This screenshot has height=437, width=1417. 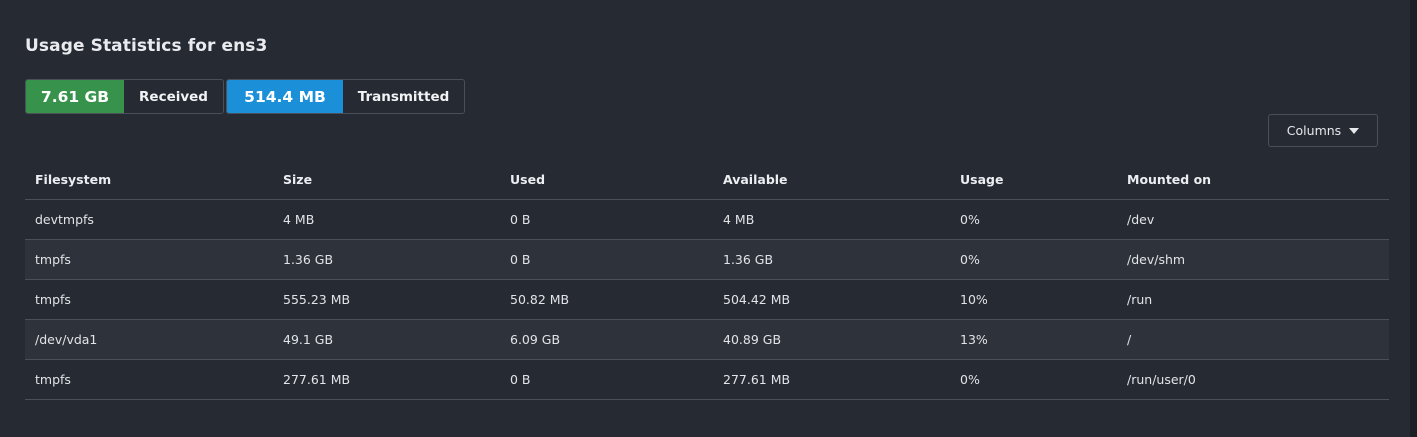 I want to click on columns-button-label: Columns, so click(x=1314, y=130).